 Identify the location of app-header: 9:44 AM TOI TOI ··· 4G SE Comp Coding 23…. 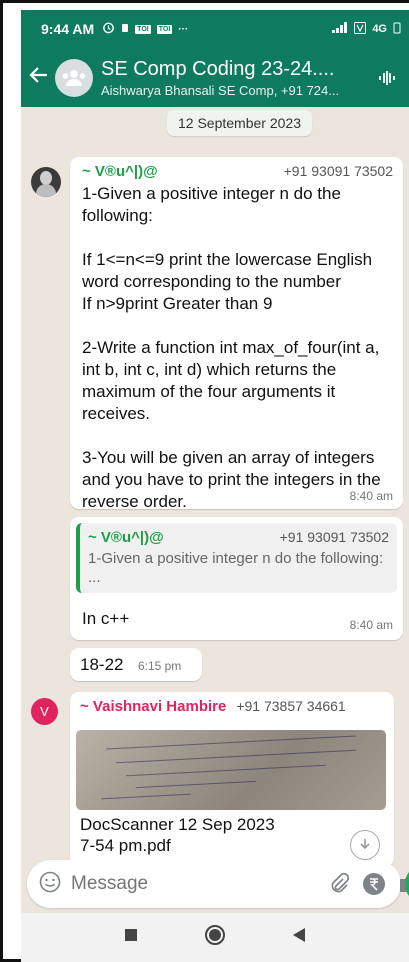
(215, 58).